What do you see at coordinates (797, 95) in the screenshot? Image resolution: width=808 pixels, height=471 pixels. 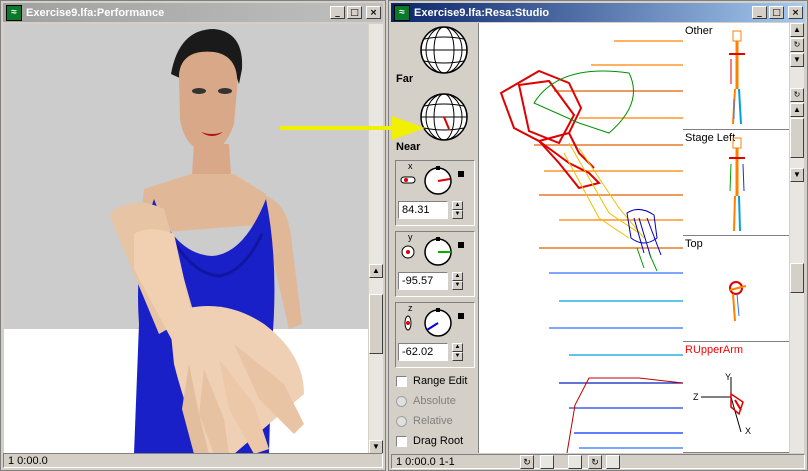 I see `refresh-button-2: ↻` at bounding box center [797, 95].